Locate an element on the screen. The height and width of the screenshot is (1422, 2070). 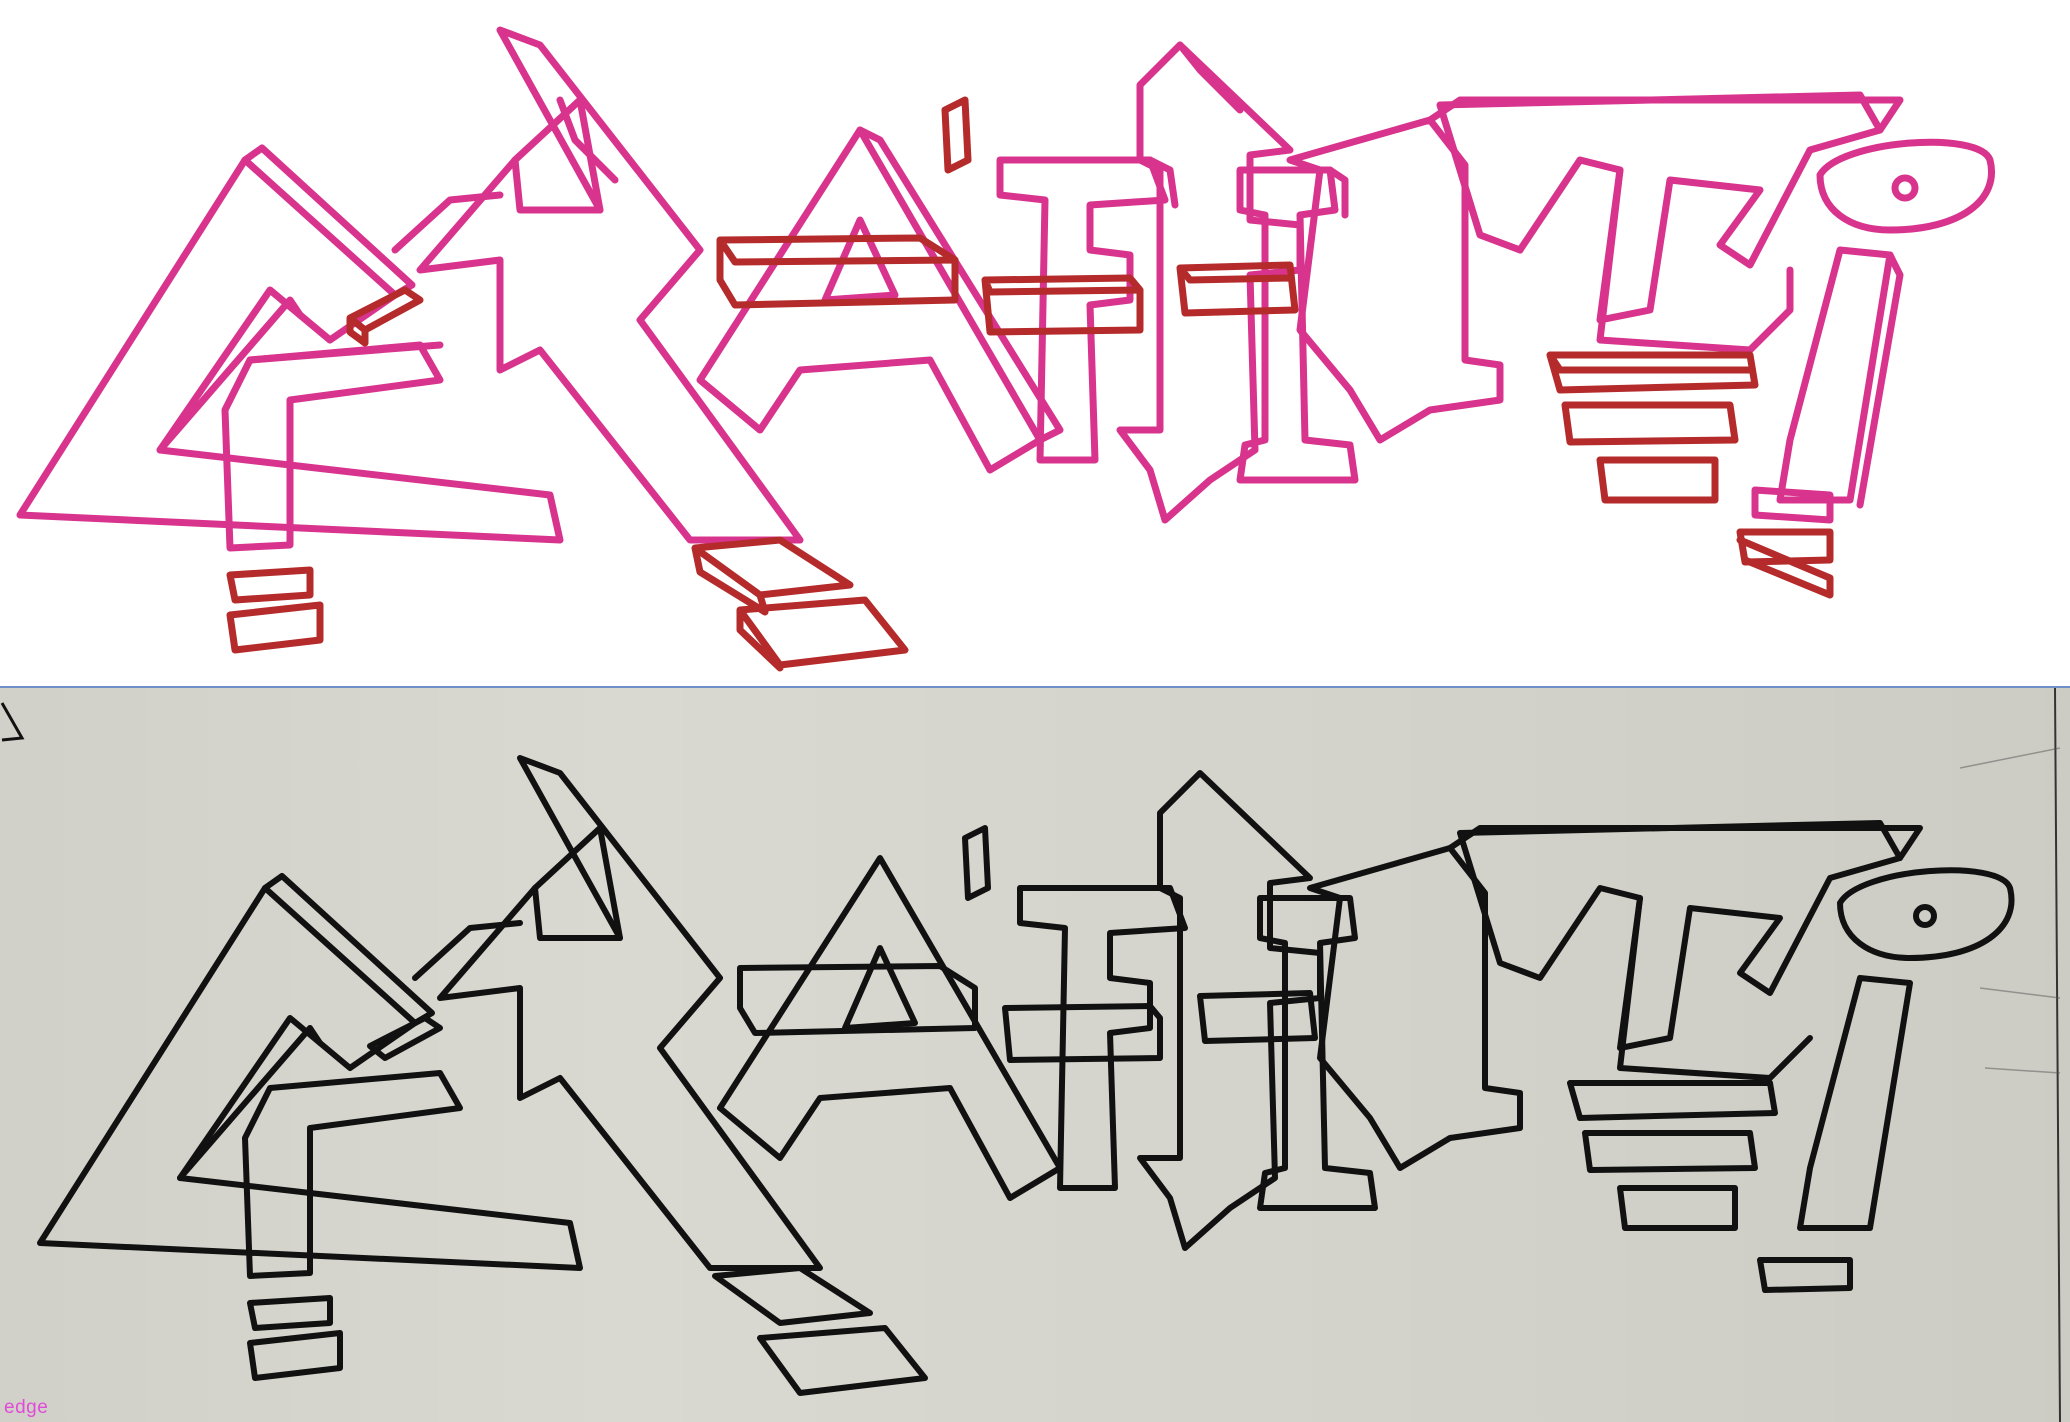
letter-y-outline is located at coordinates (1660, 207).